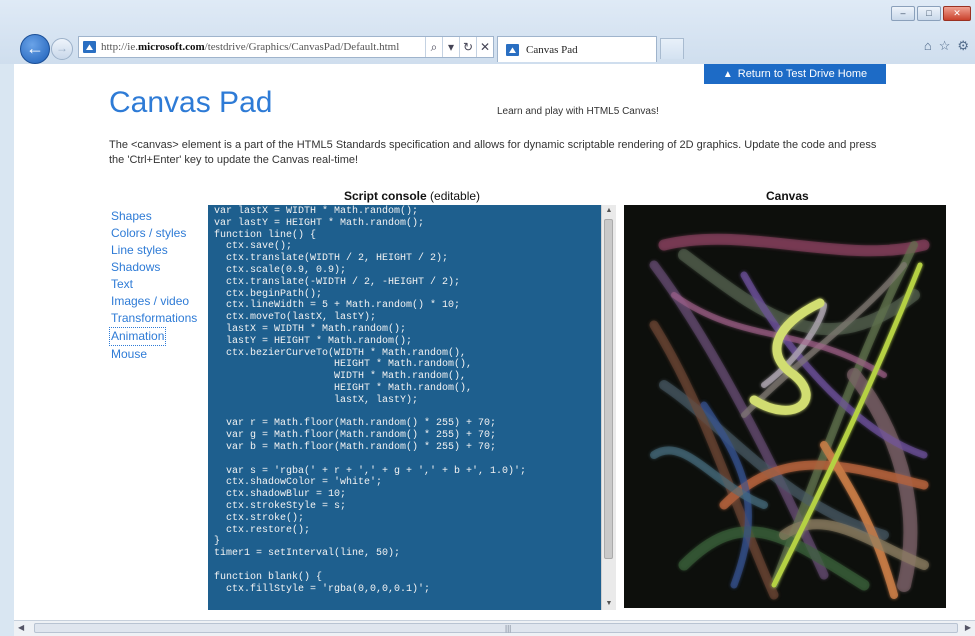 This screenshot has height=636, width=975. What do you see at coordinates (450, 47) in the screenshot?
I see `dropdown-icon: ▾` at bounding box center [450, 47].